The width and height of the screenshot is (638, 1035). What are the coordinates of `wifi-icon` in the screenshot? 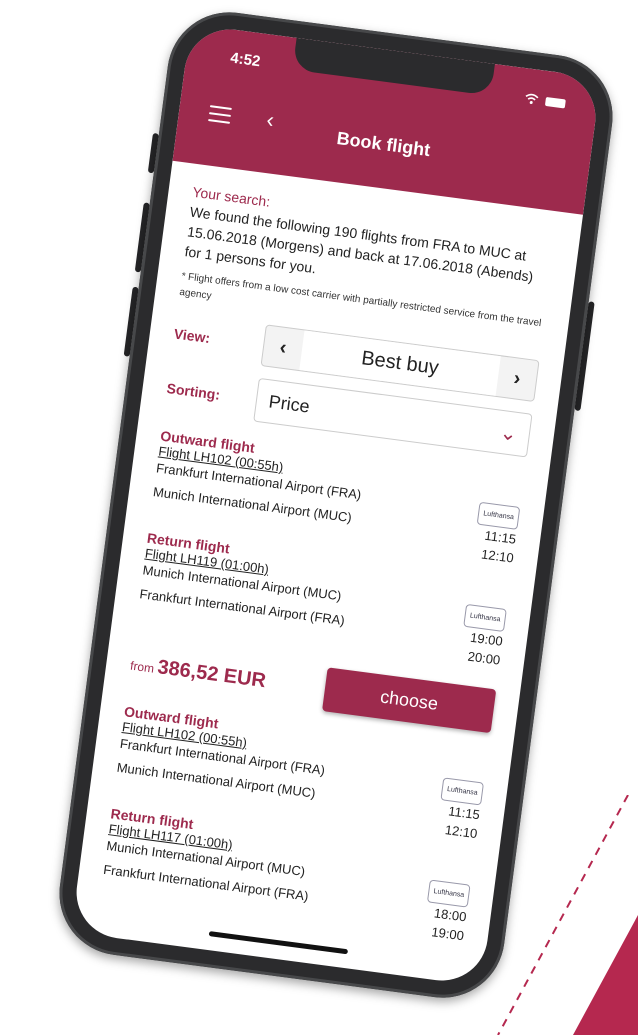 It's located at (532, 99).